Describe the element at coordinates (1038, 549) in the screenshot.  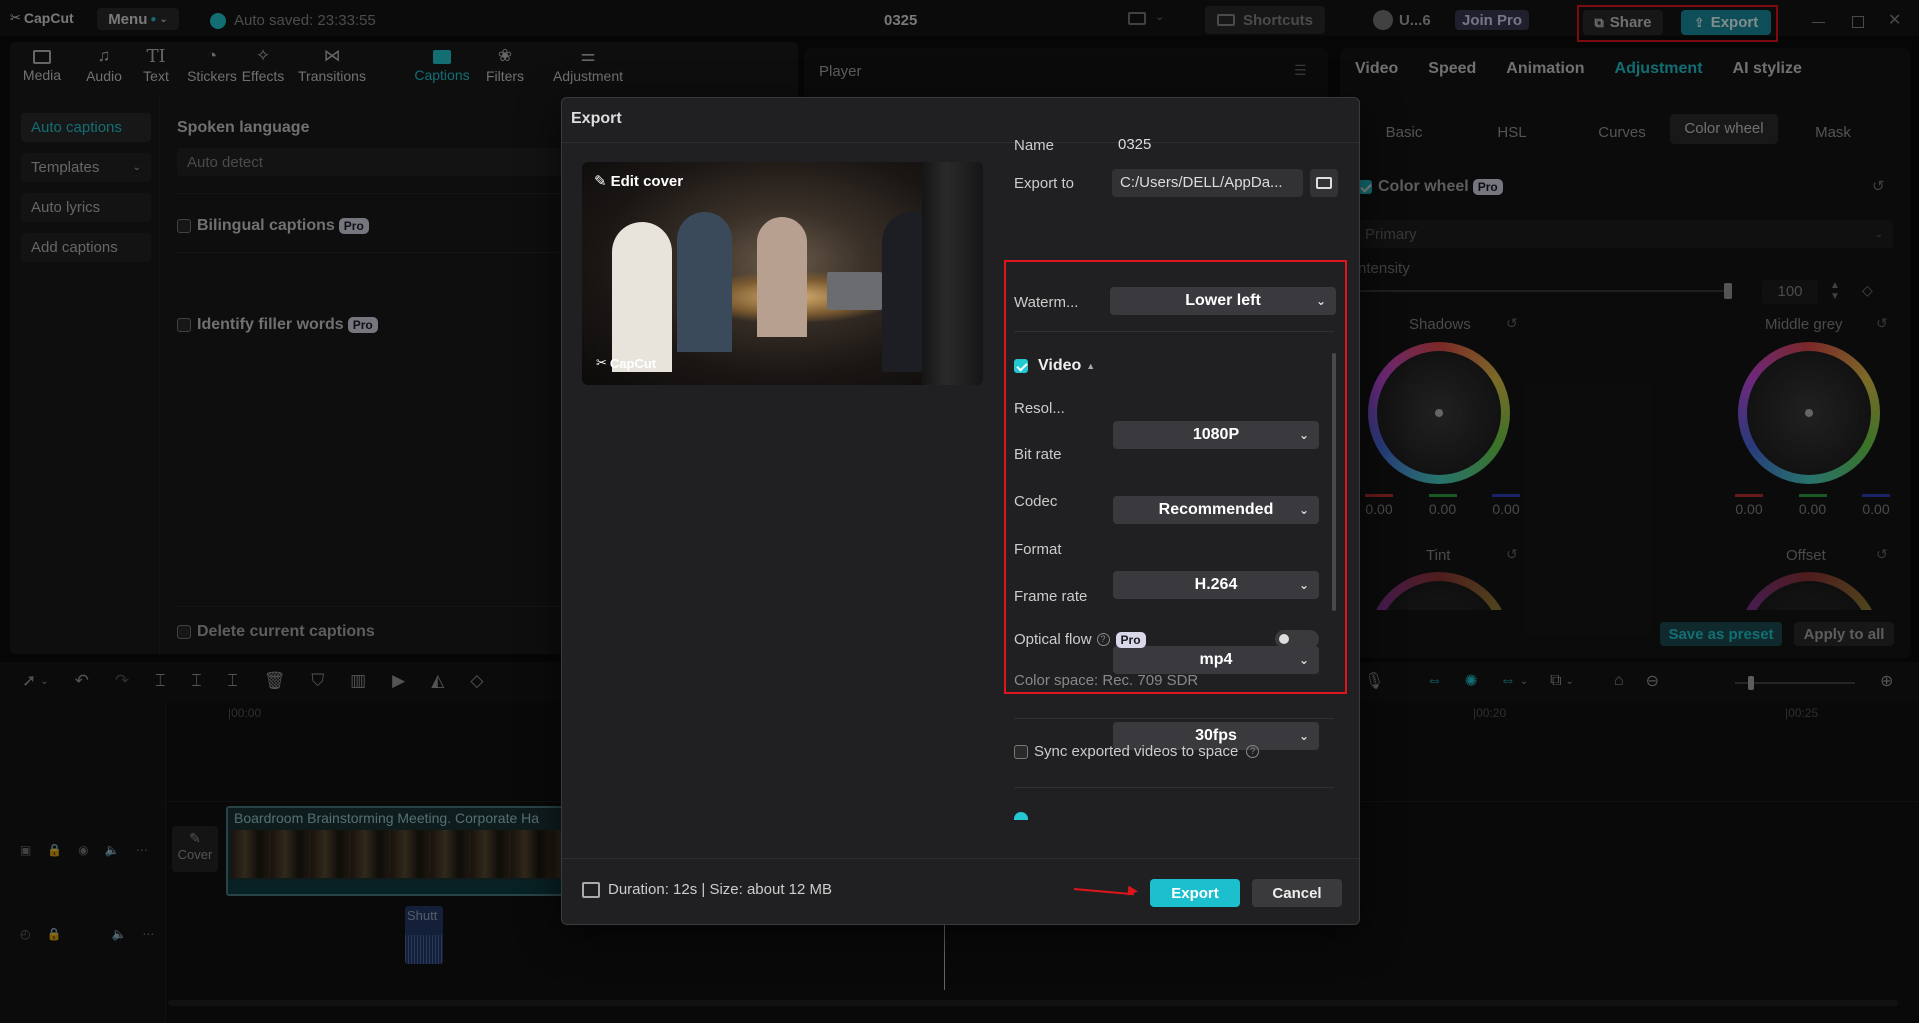
I see `format-label: Format` at that location.